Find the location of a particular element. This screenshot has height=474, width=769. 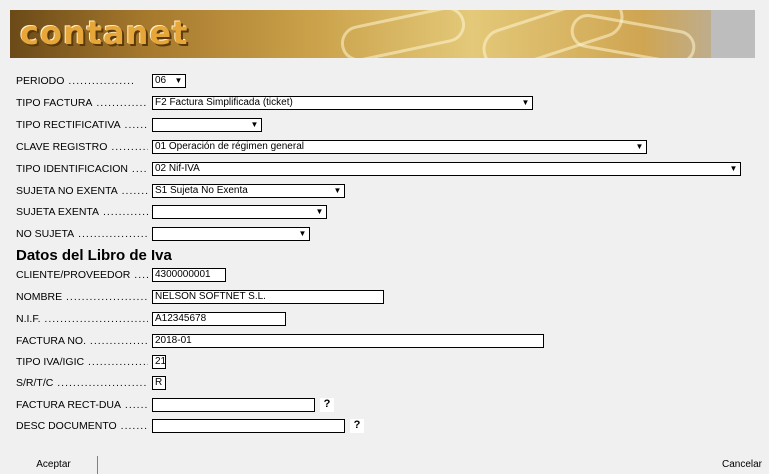

contanet-logo: contanet is located at coordinates (104, 33).